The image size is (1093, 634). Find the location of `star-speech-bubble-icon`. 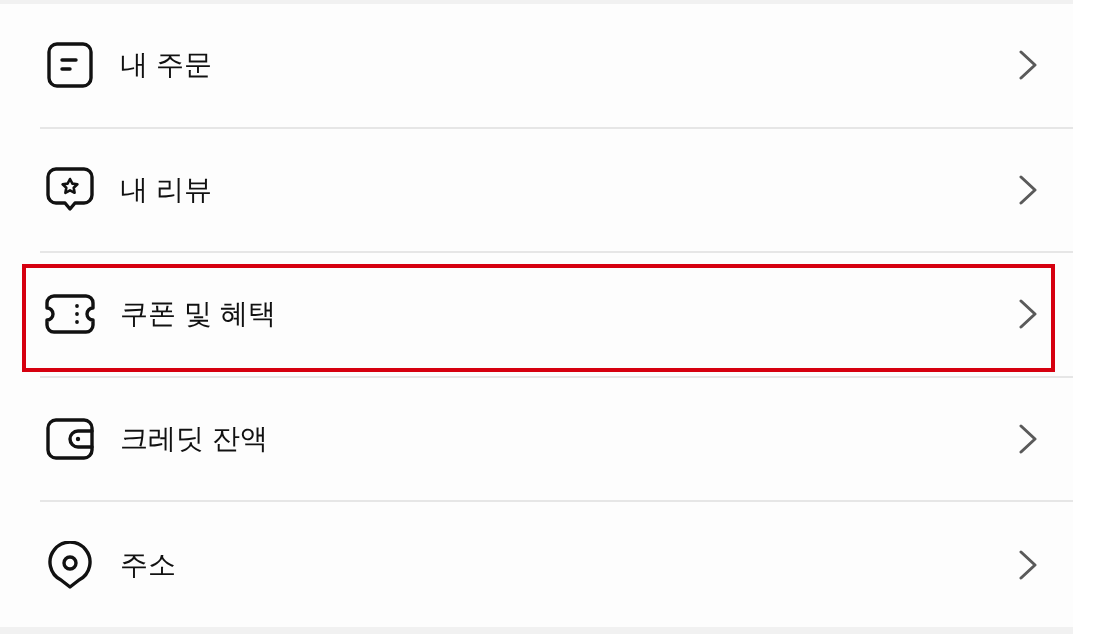

star-speech-bubble-icon is located at coordinates (70, 189).